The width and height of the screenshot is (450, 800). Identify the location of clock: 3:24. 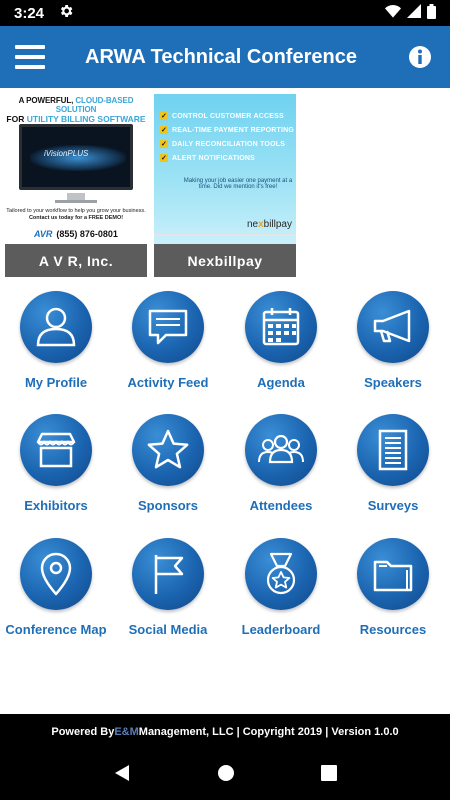
(29, 13).